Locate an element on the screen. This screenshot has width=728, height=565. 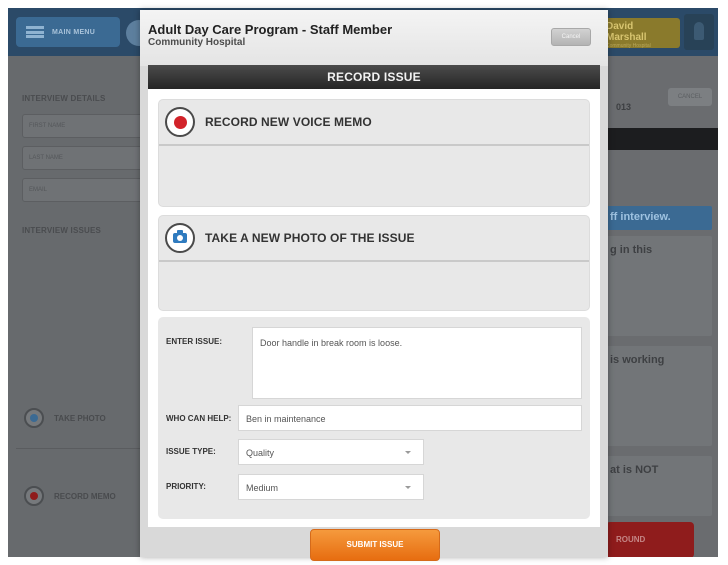
enter-issue-textarea: Door handle in break room is loose. is located at coordinates (417, 363).